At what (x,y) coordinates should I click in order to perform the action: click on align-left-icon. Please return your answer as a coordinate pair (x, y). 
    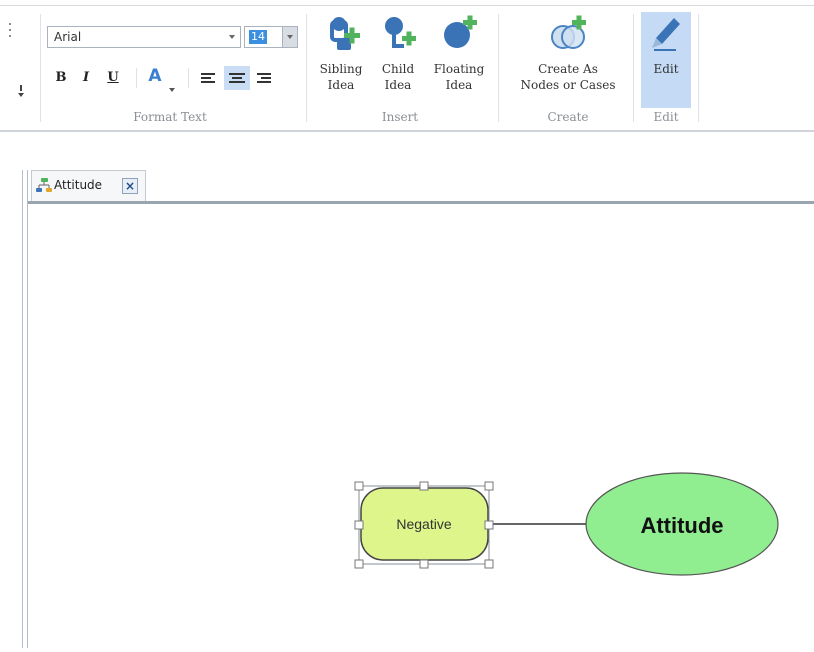
    Looking at the image, I should click on (208, 78).